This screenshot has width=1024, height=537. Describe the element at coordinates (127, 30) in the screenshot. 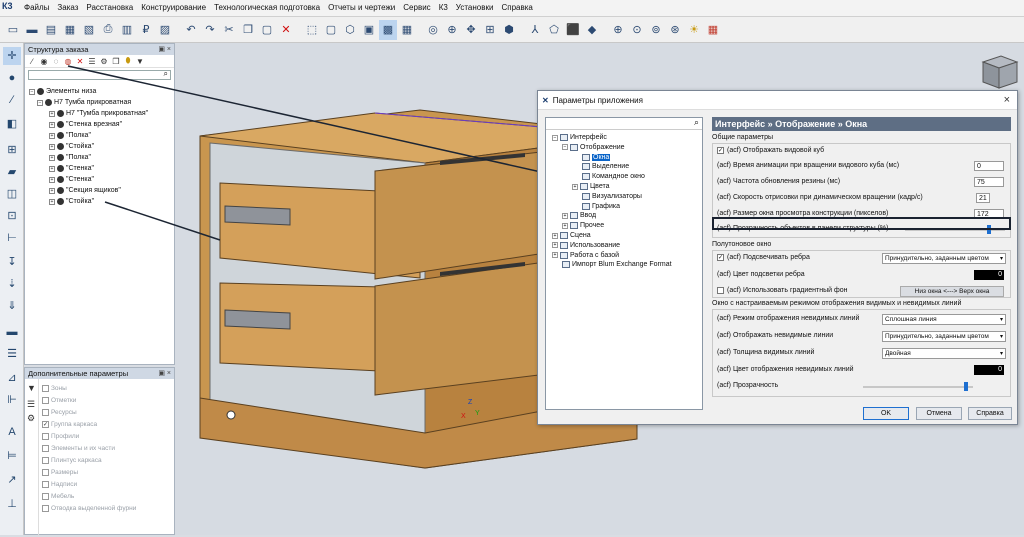

I see `calculator-icon: ▥` at that location.